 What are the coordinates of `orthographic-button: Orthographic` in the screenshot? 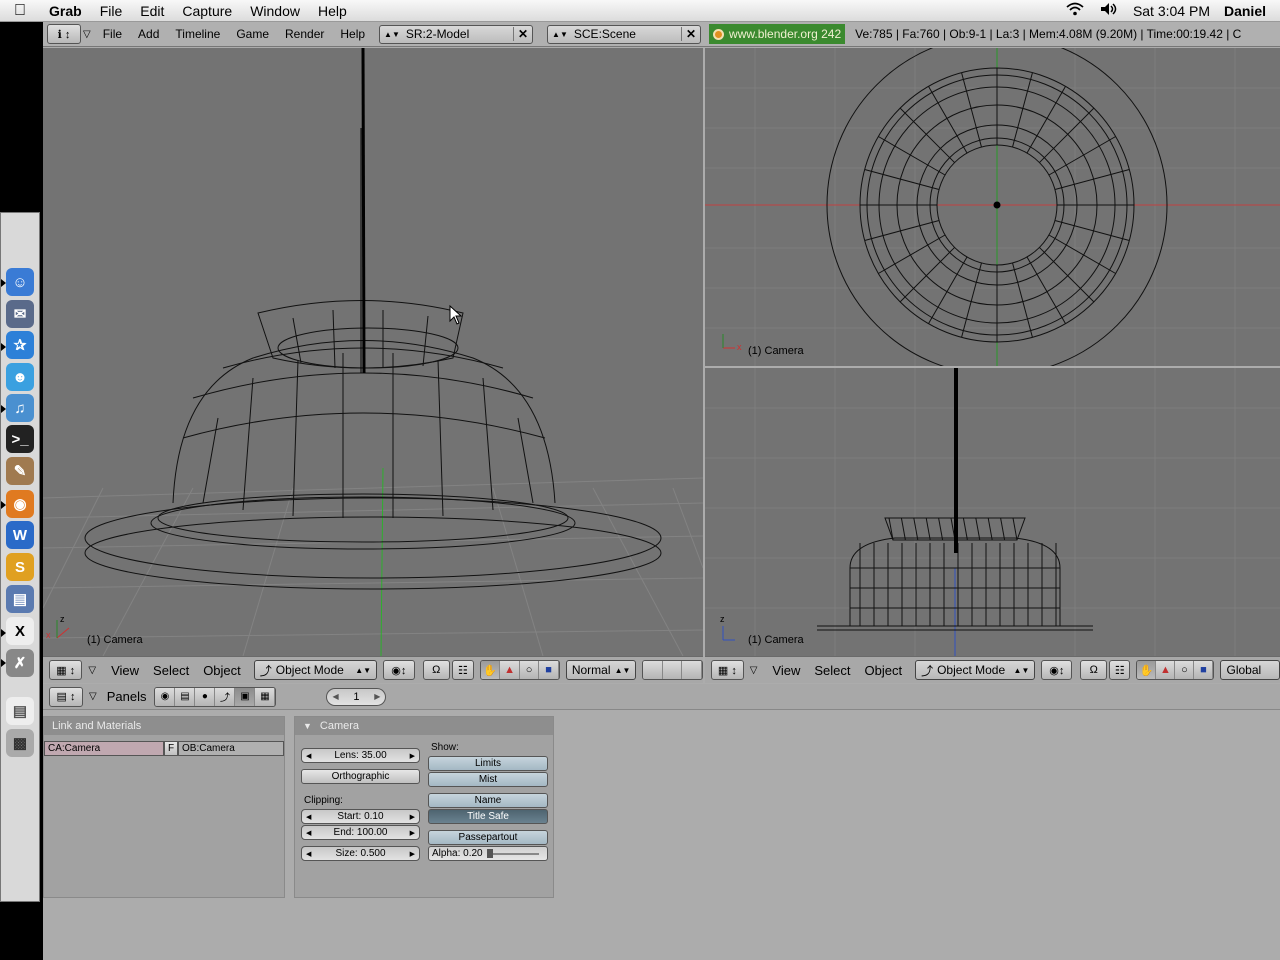 It's located at (360, 776).